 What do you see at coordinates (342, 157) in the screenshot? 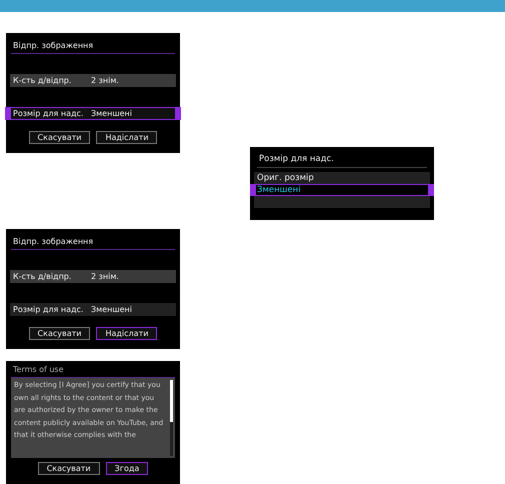
I see `screen-title: Розмір для надс.` at bounding box center [342, 157].